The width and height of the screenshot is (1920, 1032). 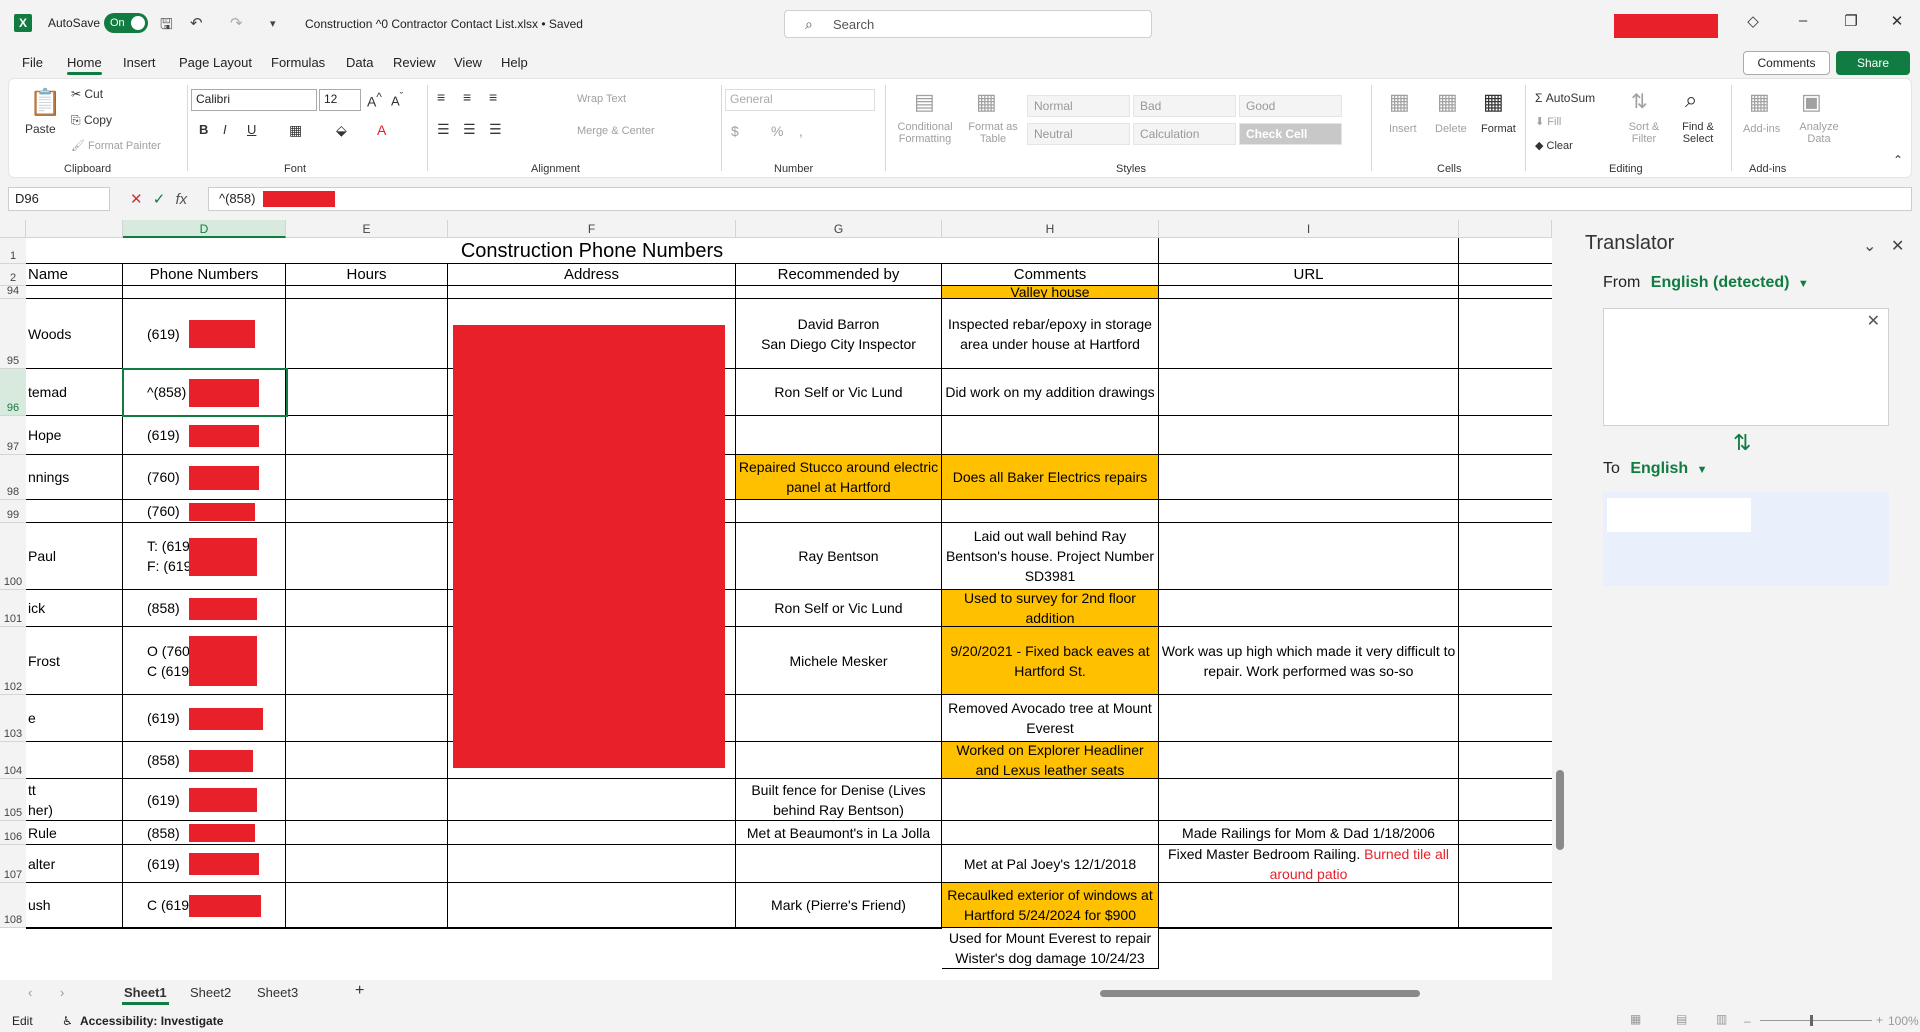 What do you see at coordinates (839, 905) in the screenshot?
I see `cell-recommended: Mark (Pierre's Friend)` at bounding box center [839, 905].